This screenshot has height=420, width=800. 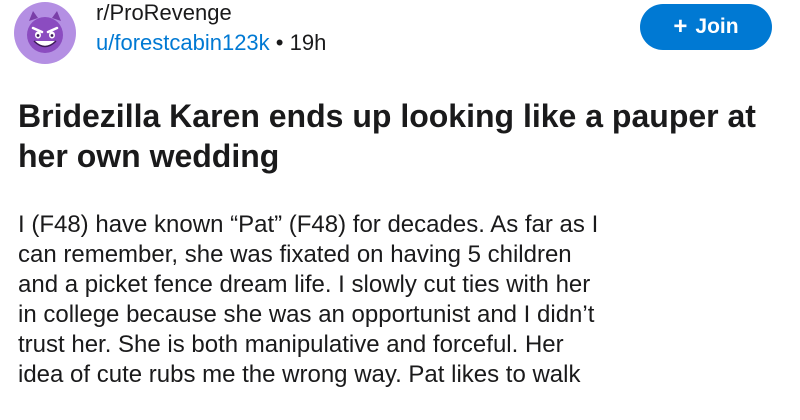 I want to click on author-line: u/forestcabin123k • 19h, so click(x=211, y=43).